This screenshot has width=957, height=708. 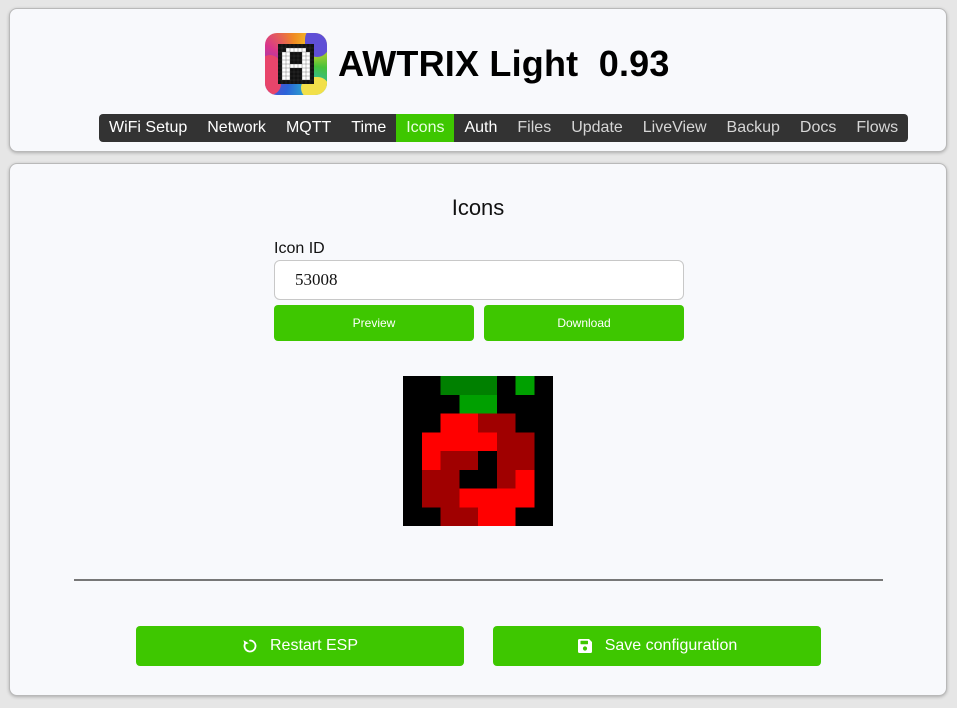 I want to click on restart-esp-button: Restart ESP, so click(x=300, y=646).